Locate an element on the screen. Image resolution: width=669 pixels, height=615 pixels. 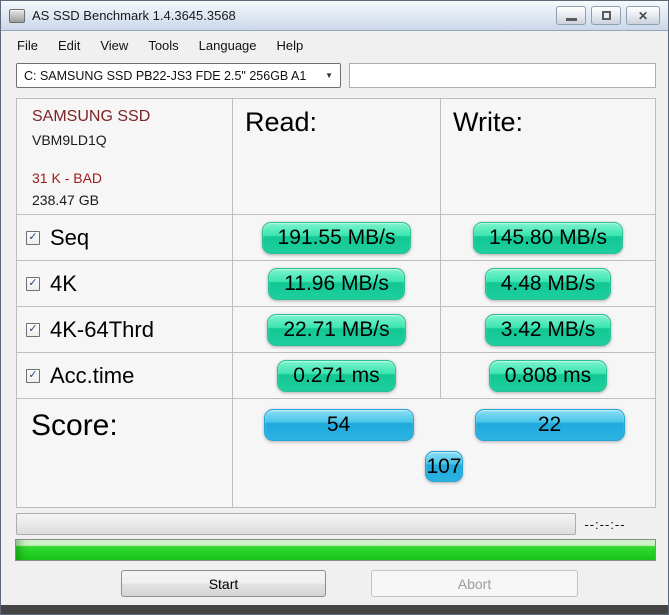
app-icon is located at coordinates (17, 15).